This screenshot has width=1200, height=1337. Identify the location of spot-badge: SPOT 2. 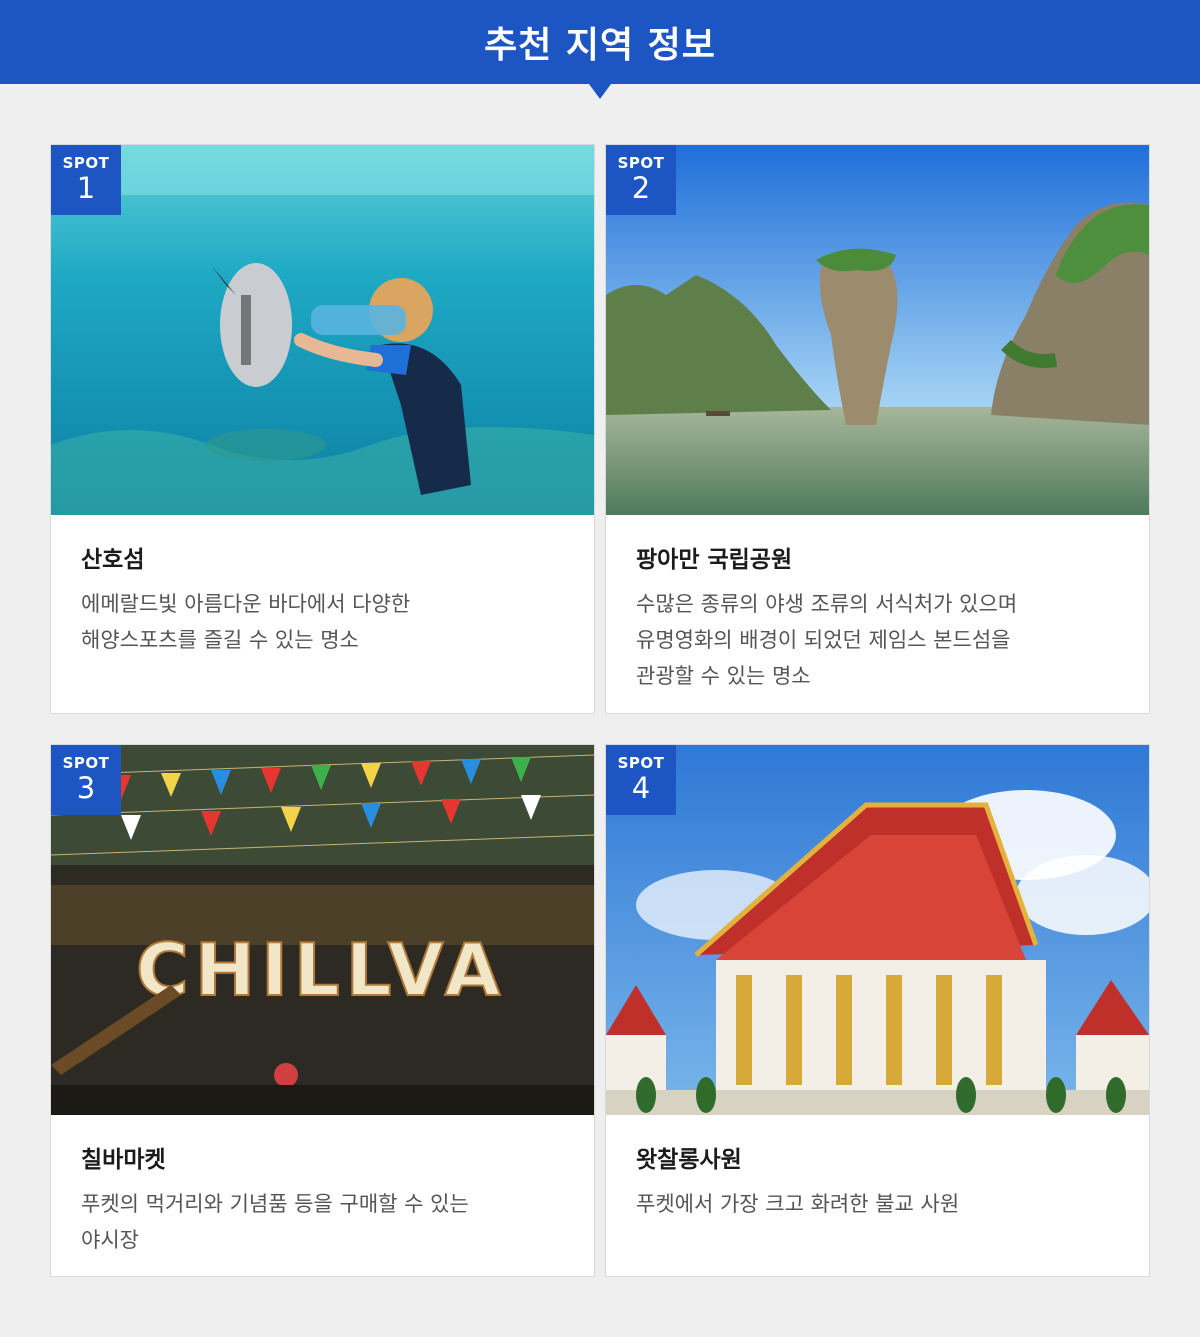
(641, 180).